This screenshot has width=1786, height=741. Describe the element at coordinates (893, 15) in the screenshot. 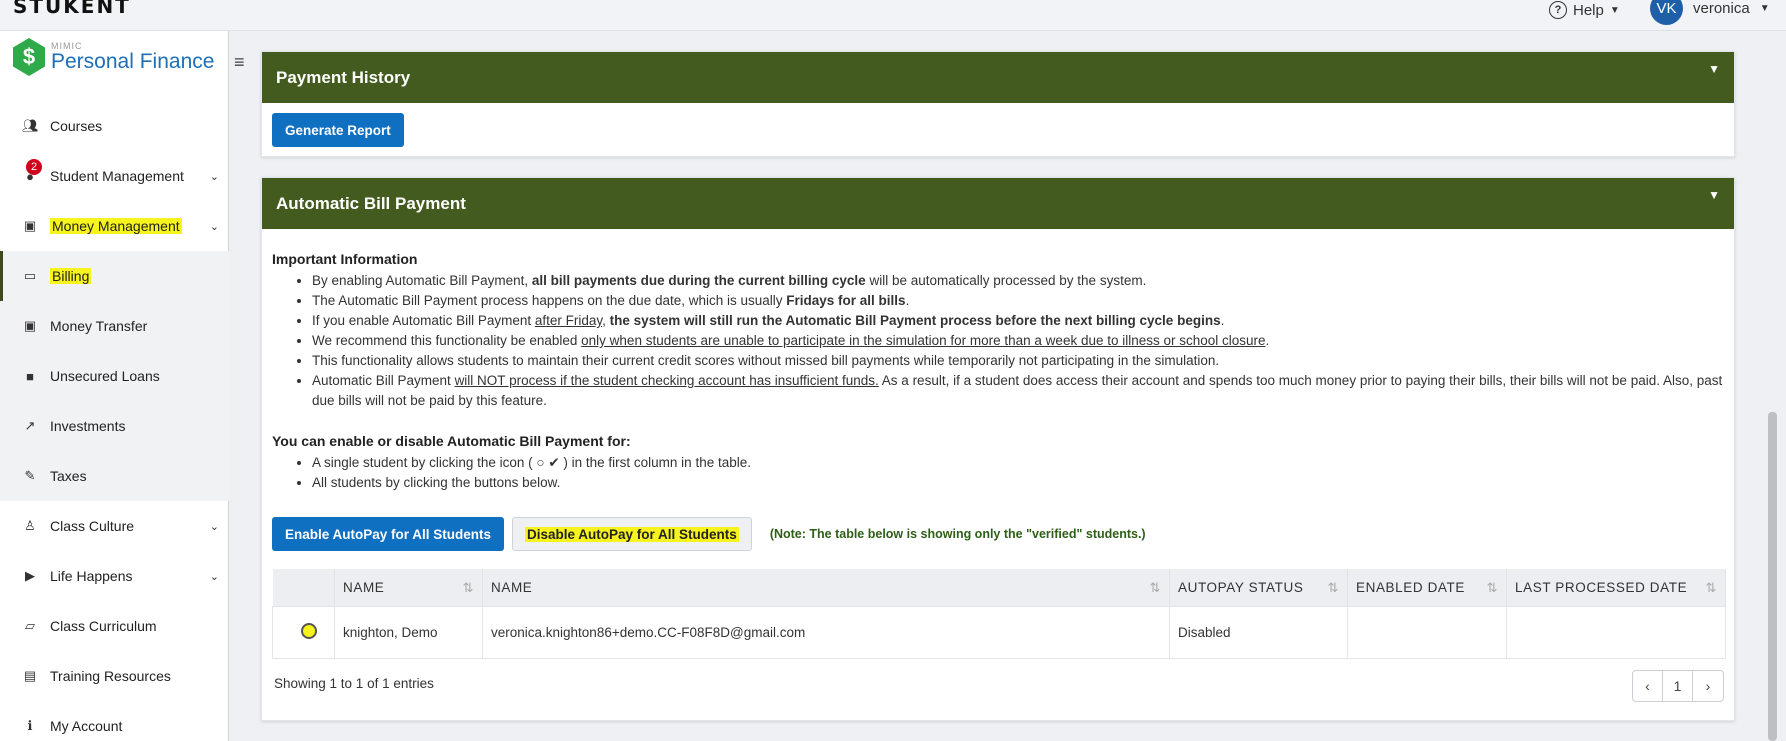

I see `top-bar: STUKENT ? Help ▼ VK veronica ▼` at that location.